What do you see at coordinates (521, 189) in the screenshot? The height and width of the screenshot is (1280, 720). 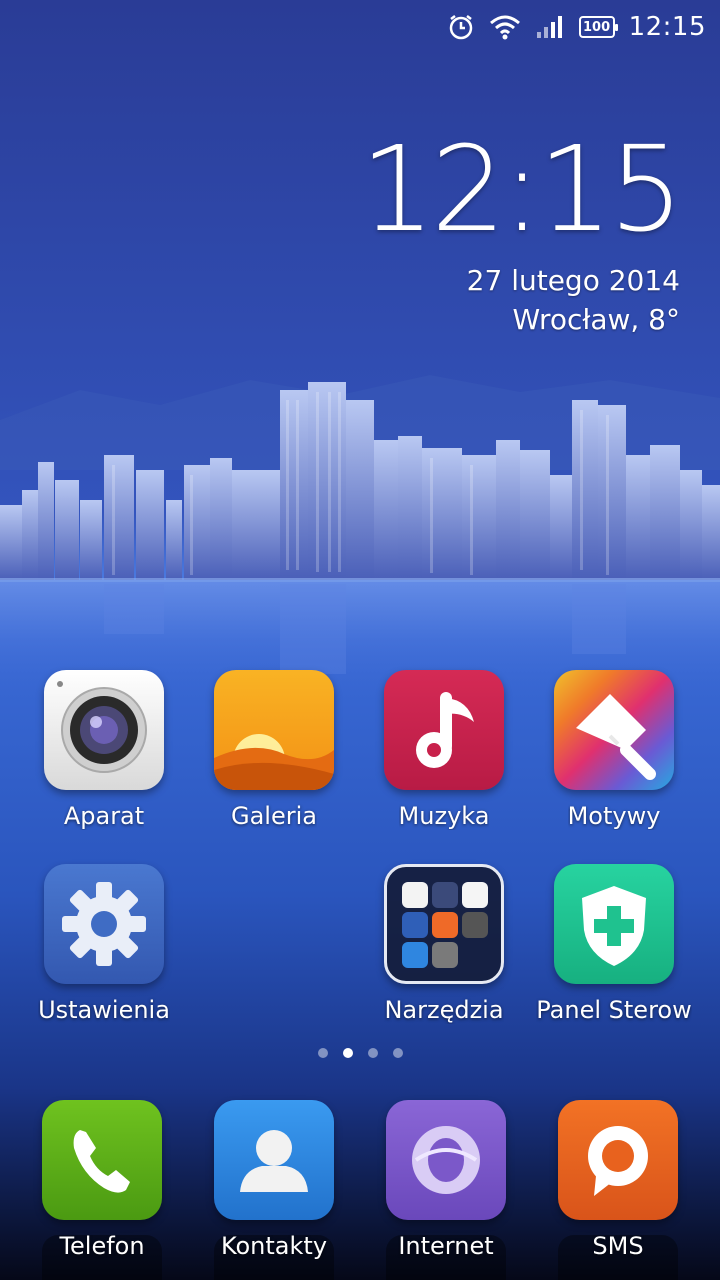 I see `clock-time: 12:15` at bounding box center [521, 189].